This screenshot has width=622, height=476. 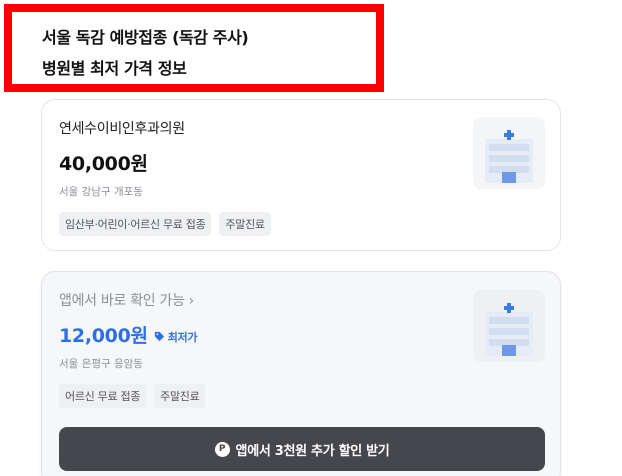 I want to click on hospital-address: 서울 강남구 개포동, so click(x=101, y=192).